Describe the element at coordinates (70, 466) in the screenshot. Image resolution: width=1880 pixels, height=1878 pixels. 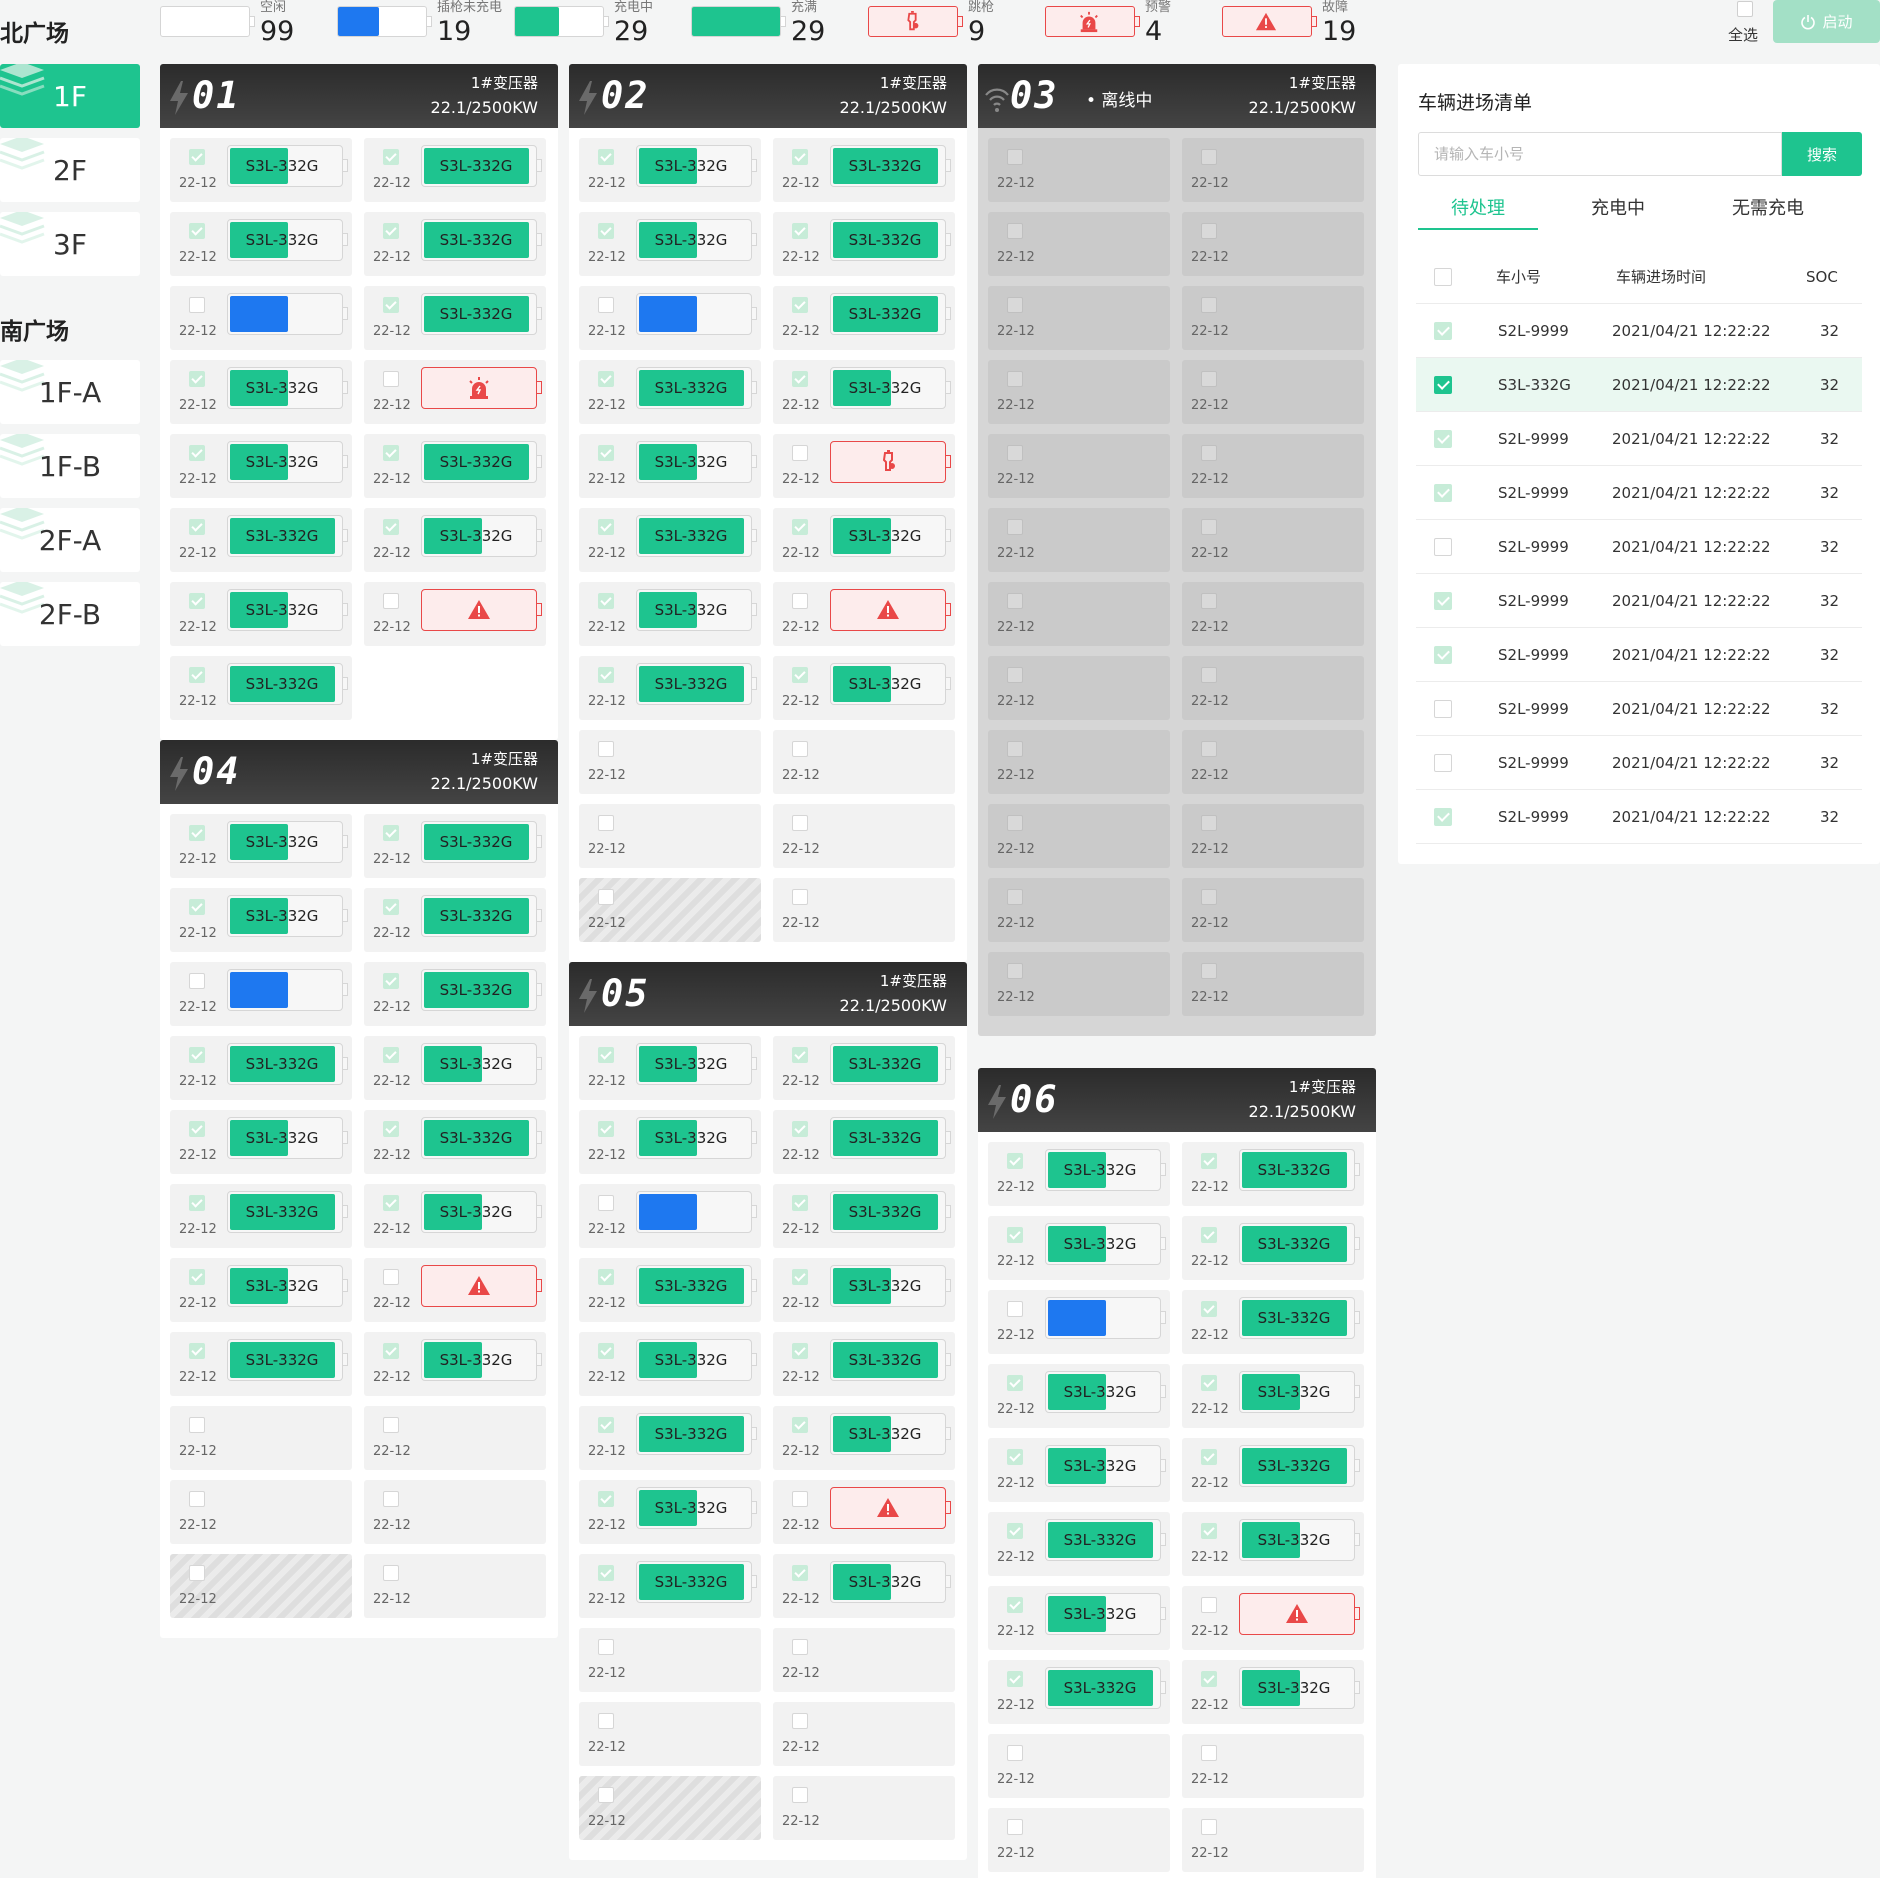
I see `nav-floor-1f-b: 1F-B` at that location.